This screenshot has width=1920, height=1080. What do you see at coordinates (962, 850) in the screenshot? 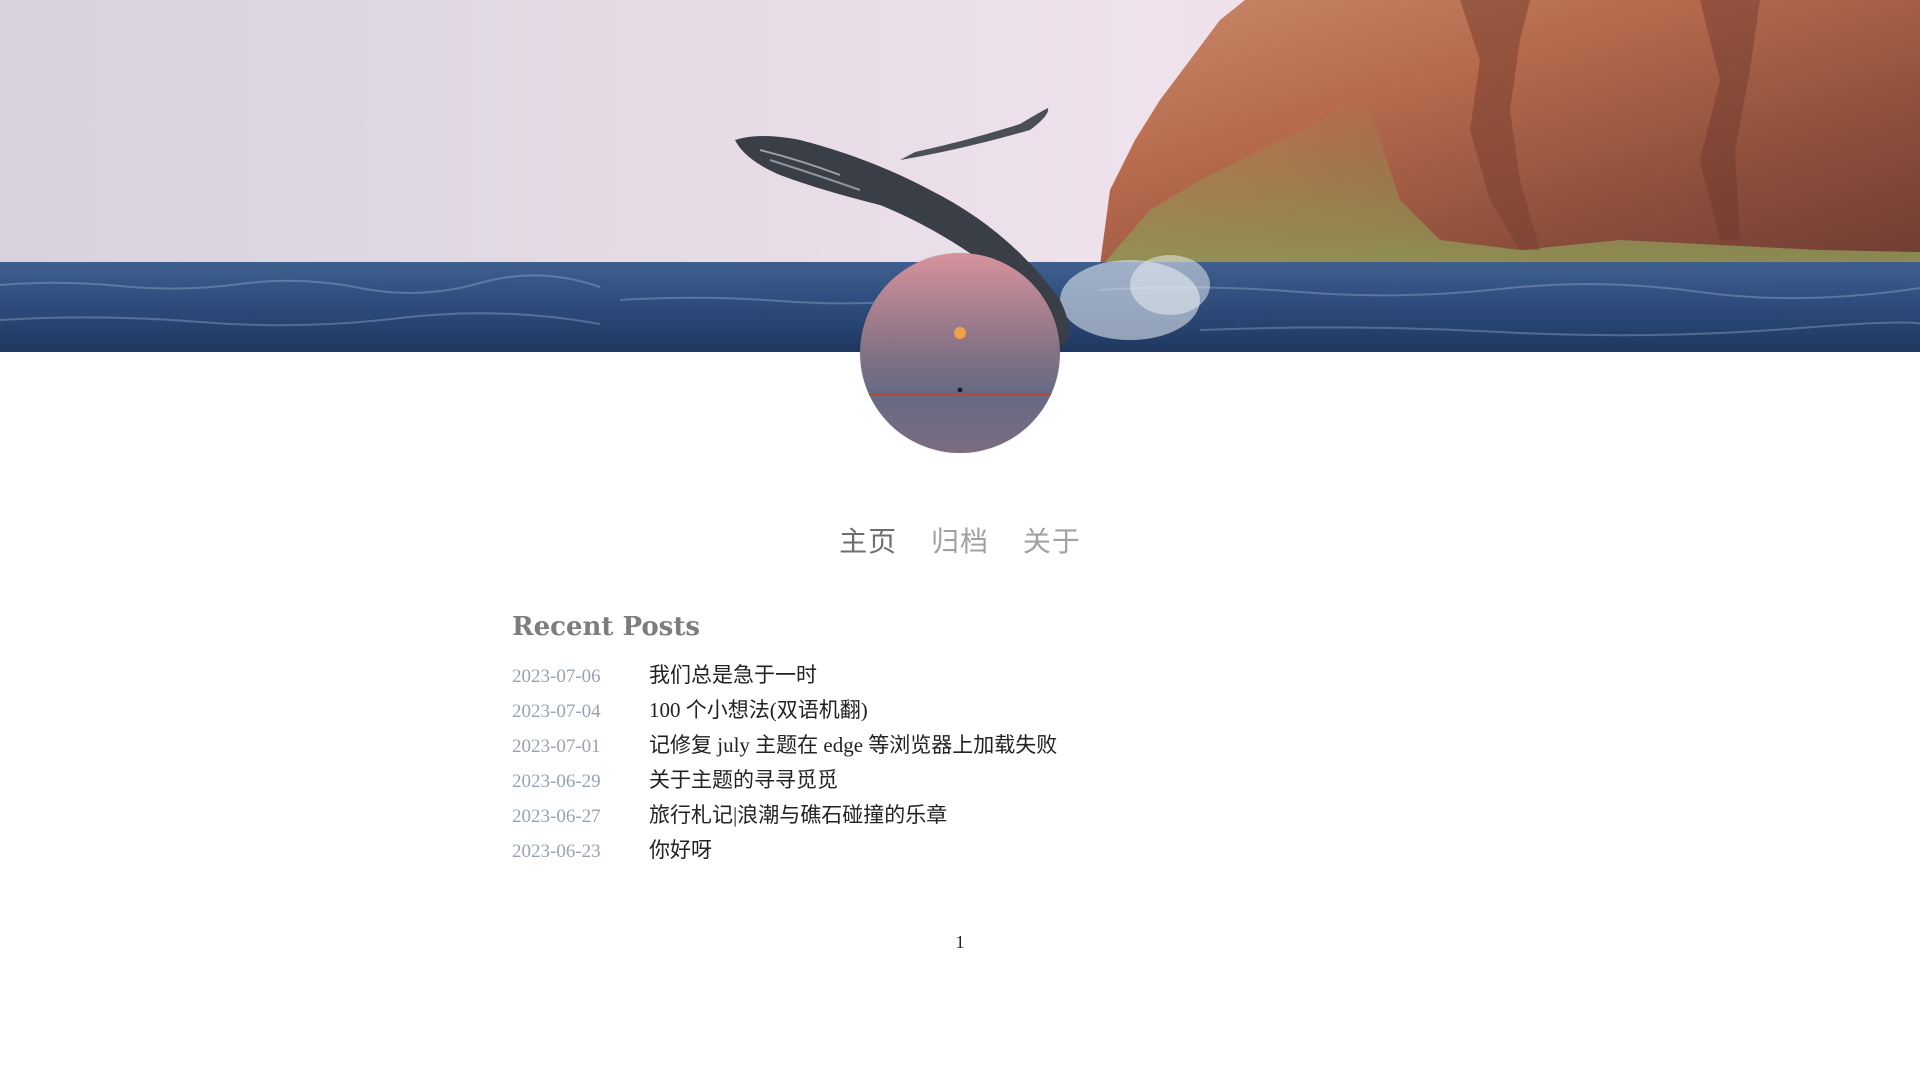
I see `post-item: 2023-06-23 你好呀` at bounding box center [962, 850].